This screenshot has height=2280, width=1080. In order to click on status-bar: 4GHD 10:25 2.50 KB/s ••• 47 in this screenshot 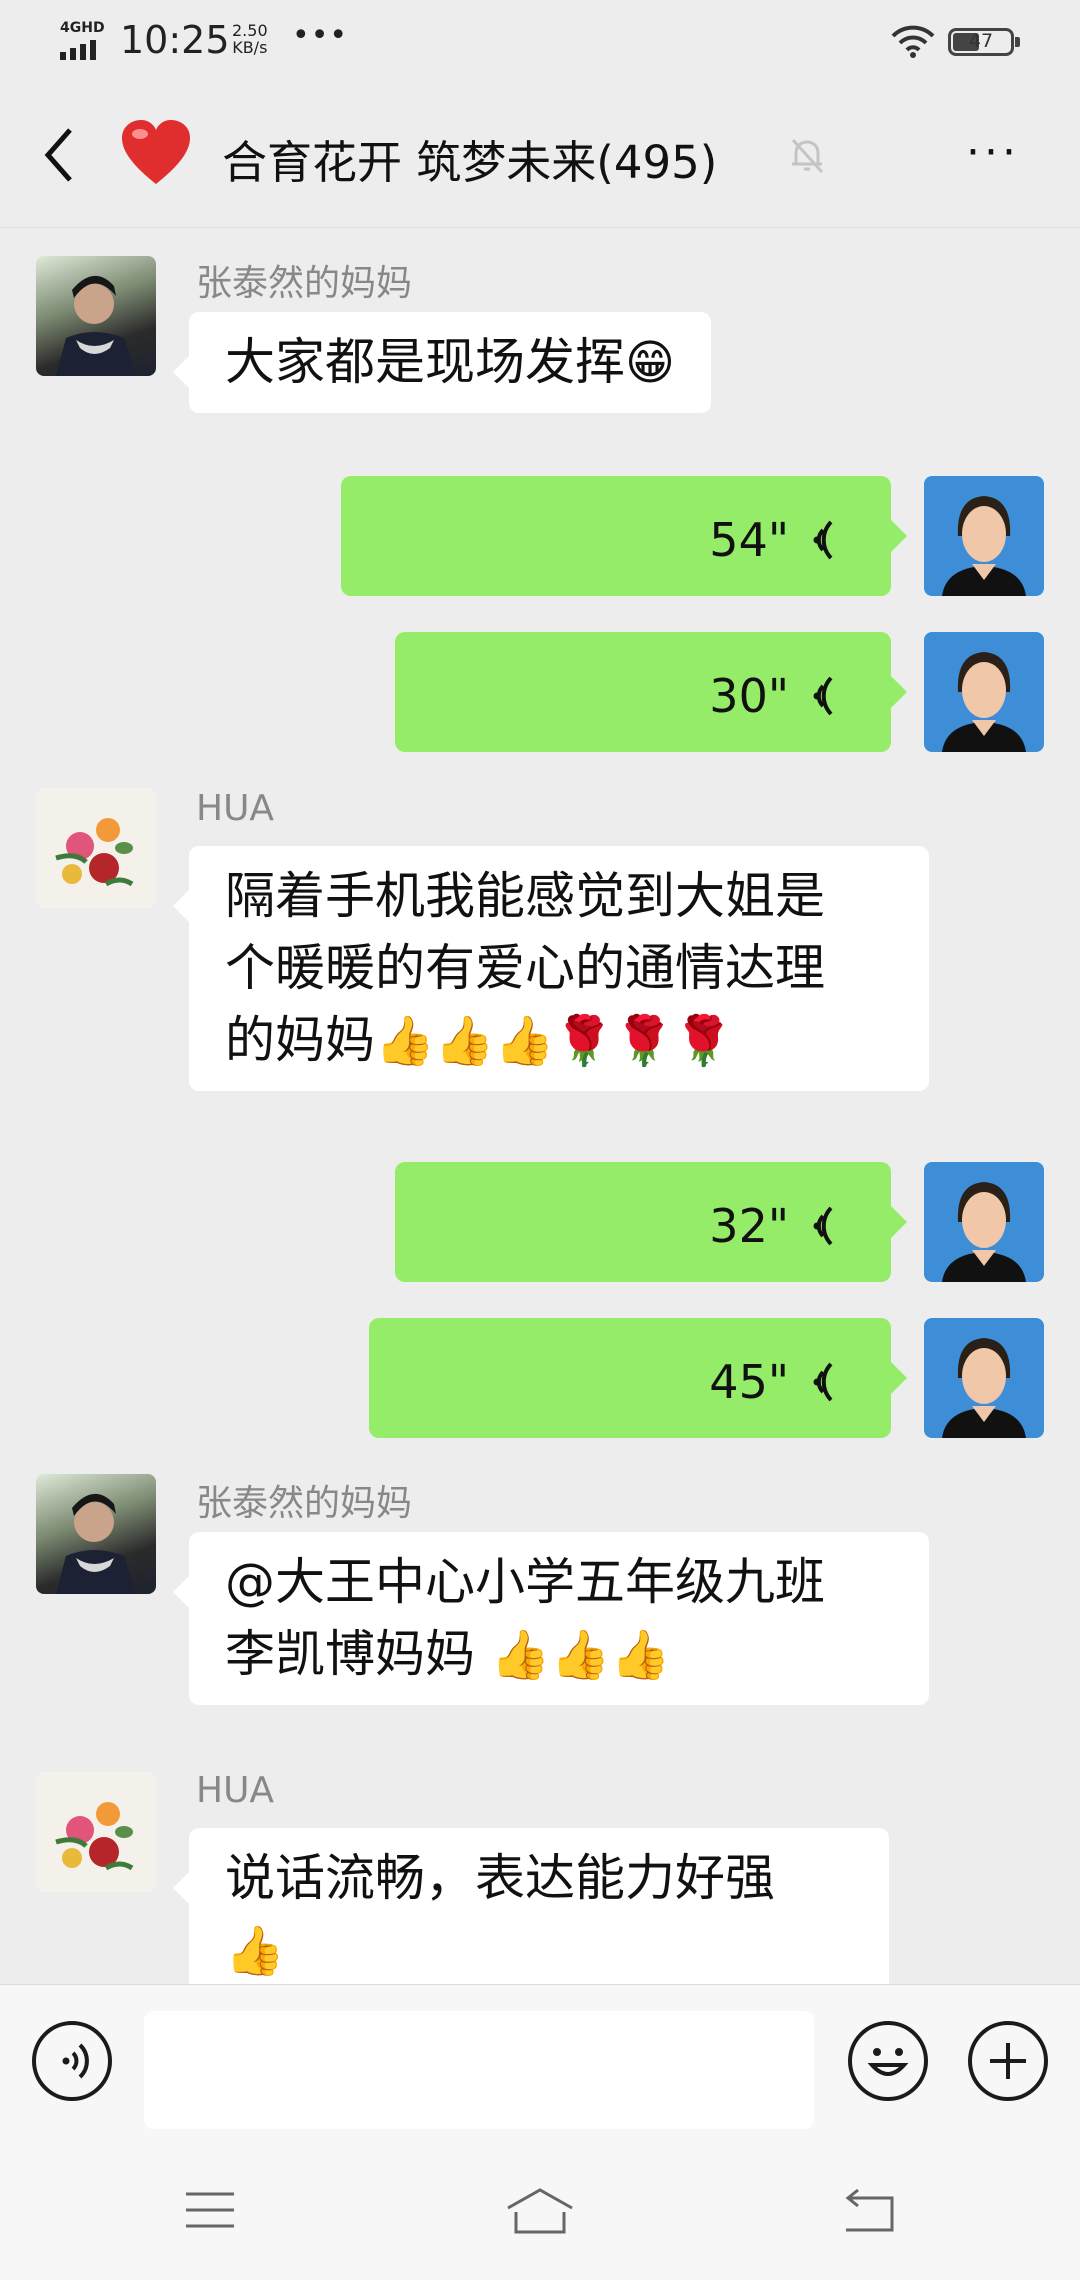, I will do `click(540, 41)`.